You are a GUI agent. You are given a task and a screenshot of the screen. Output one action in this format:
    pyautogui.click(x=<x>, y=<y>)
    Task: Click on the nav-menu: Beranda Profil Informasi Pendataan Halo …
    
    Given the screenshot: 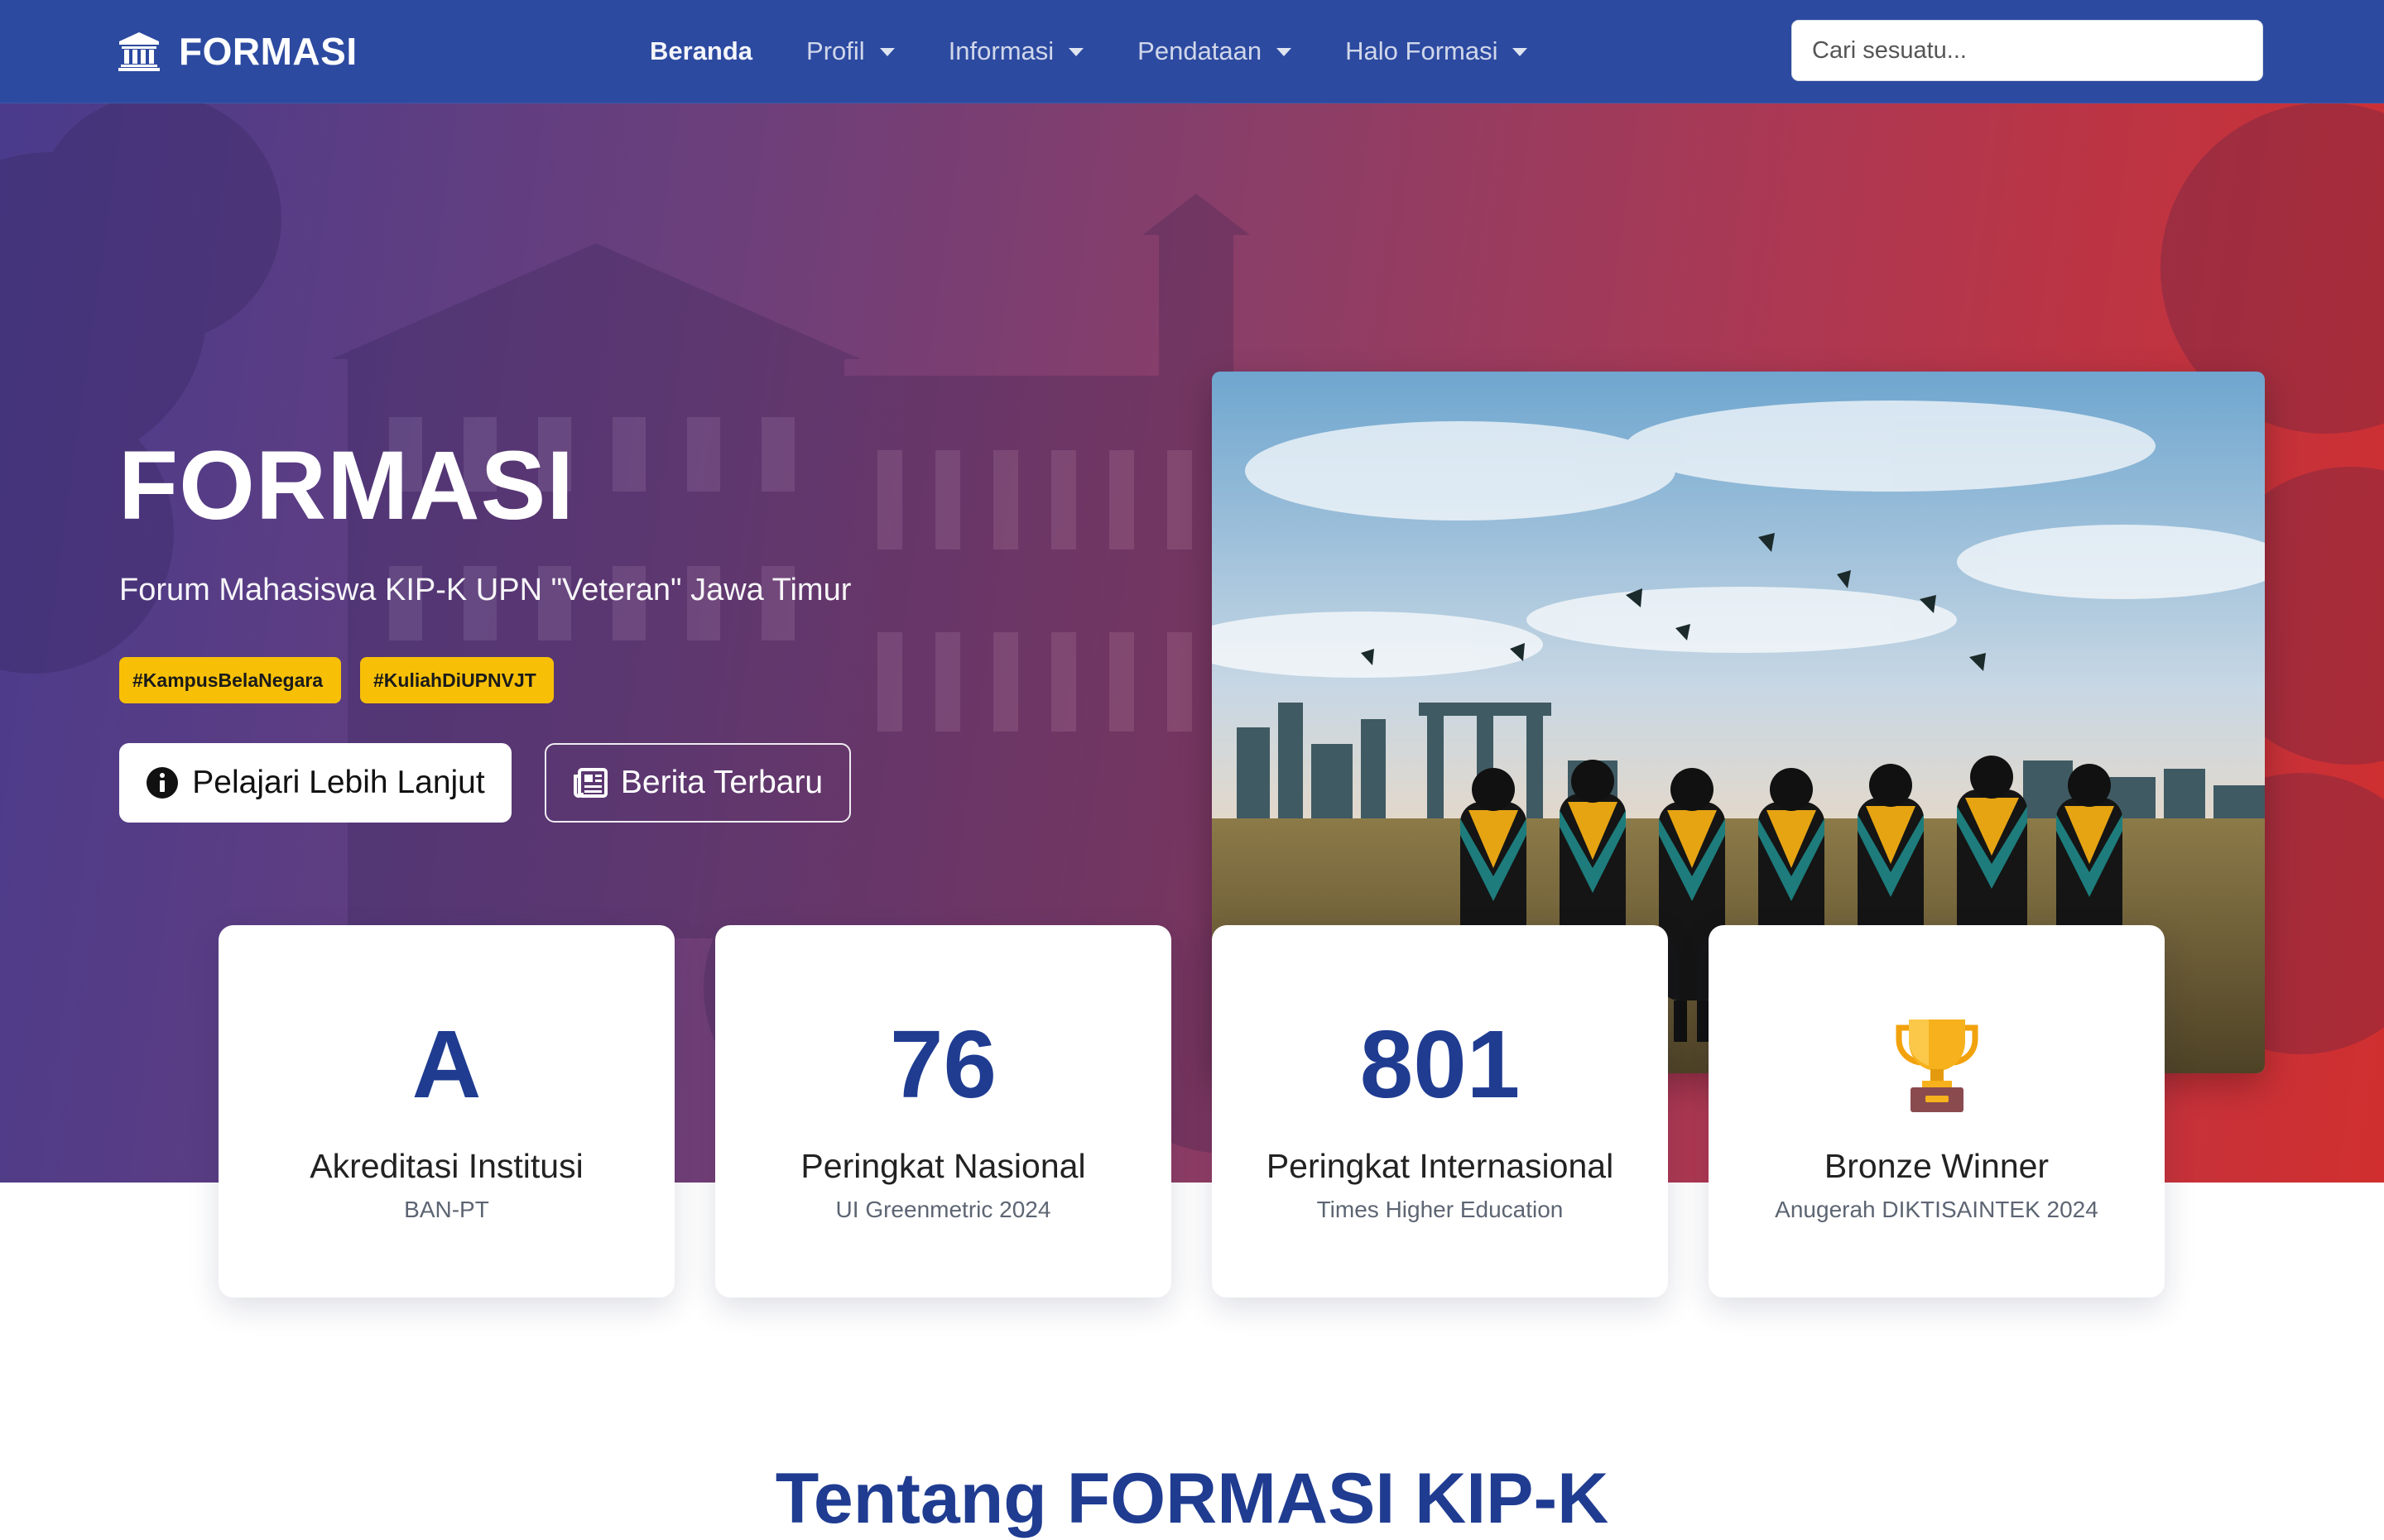 What is the action you would take?
    pyautogui.click(x=1115, y=51)
    